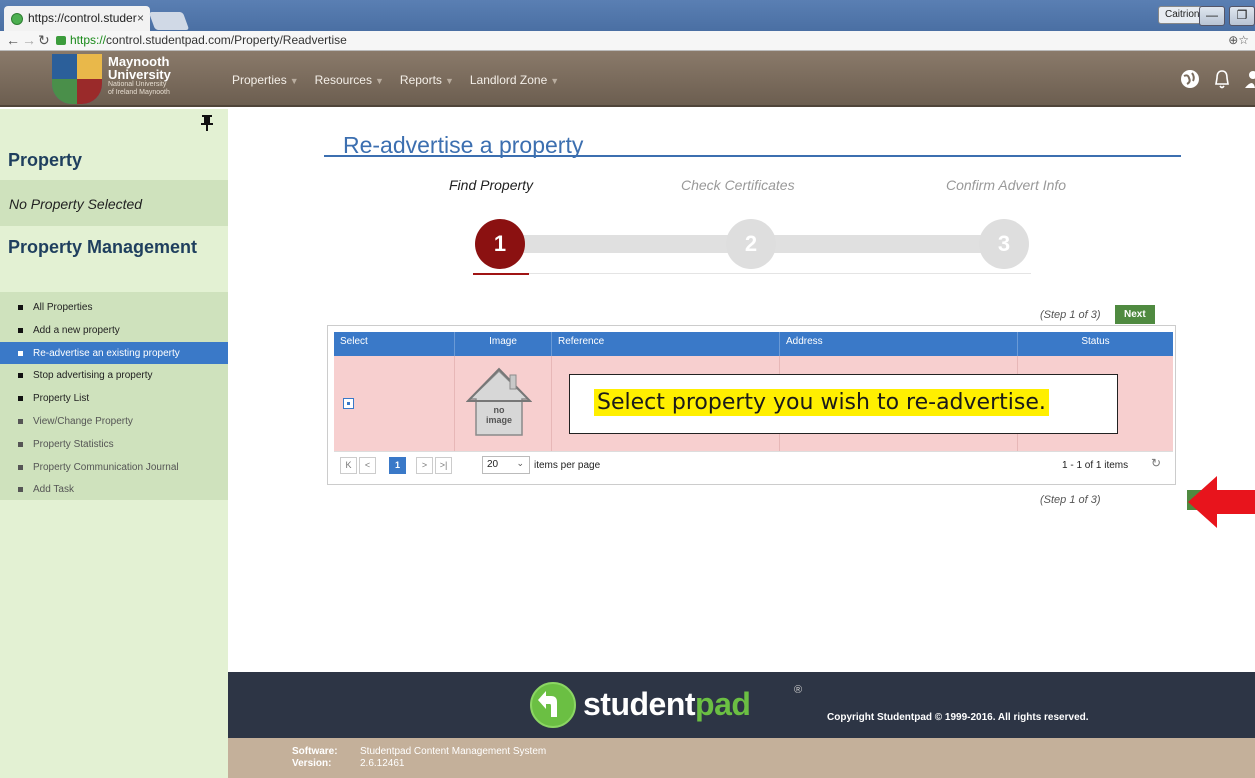 The height and width of the screenshot is (778, 1255). Describe the element at coordinates (738, 185) in the screenshot. I see `step-label-check-certificates: Check Certificates` at that location.